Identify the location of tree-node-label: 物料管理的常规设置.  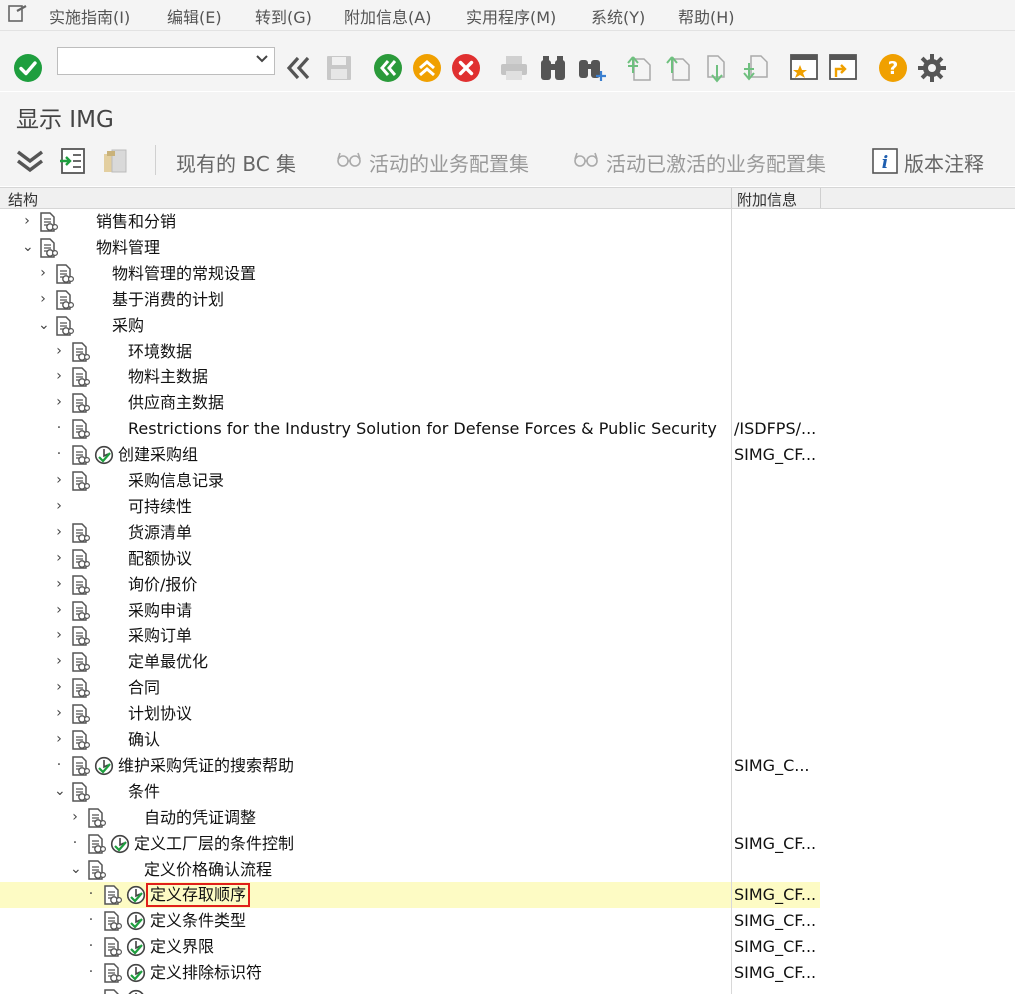
(184, 274).